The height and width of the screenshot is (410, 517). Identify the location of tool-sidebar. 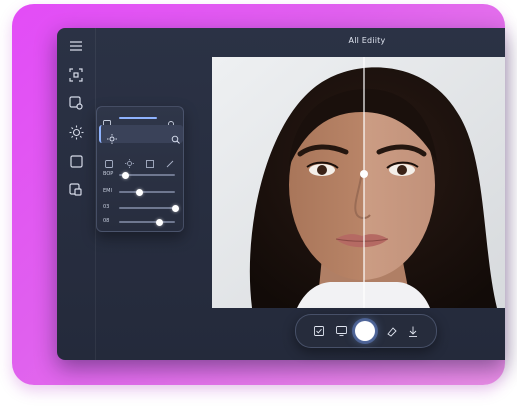
(76, 194).